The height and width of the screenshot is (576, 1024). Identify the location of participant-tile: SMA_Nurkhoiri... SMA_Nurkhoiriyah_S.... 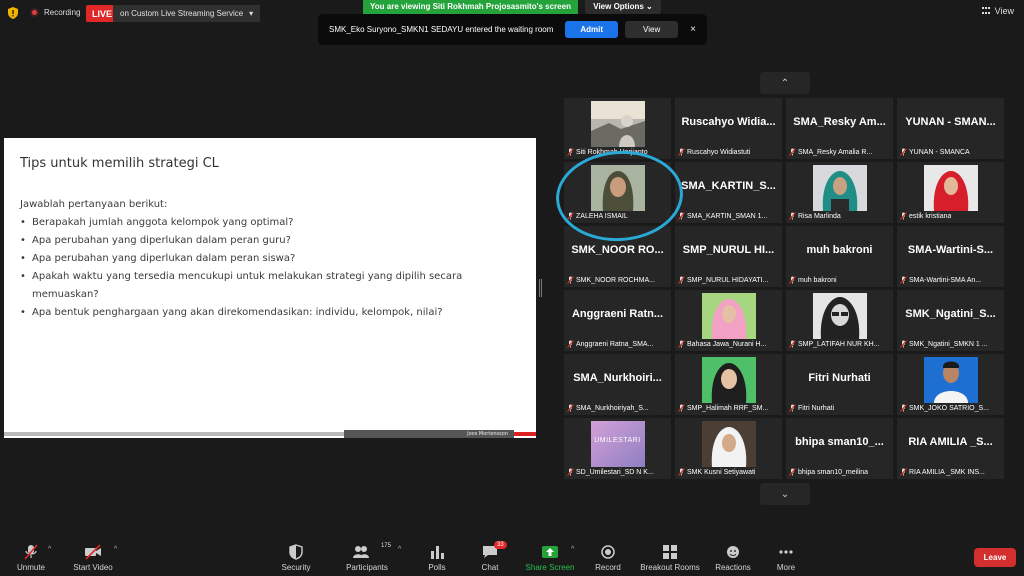
(617, 384).